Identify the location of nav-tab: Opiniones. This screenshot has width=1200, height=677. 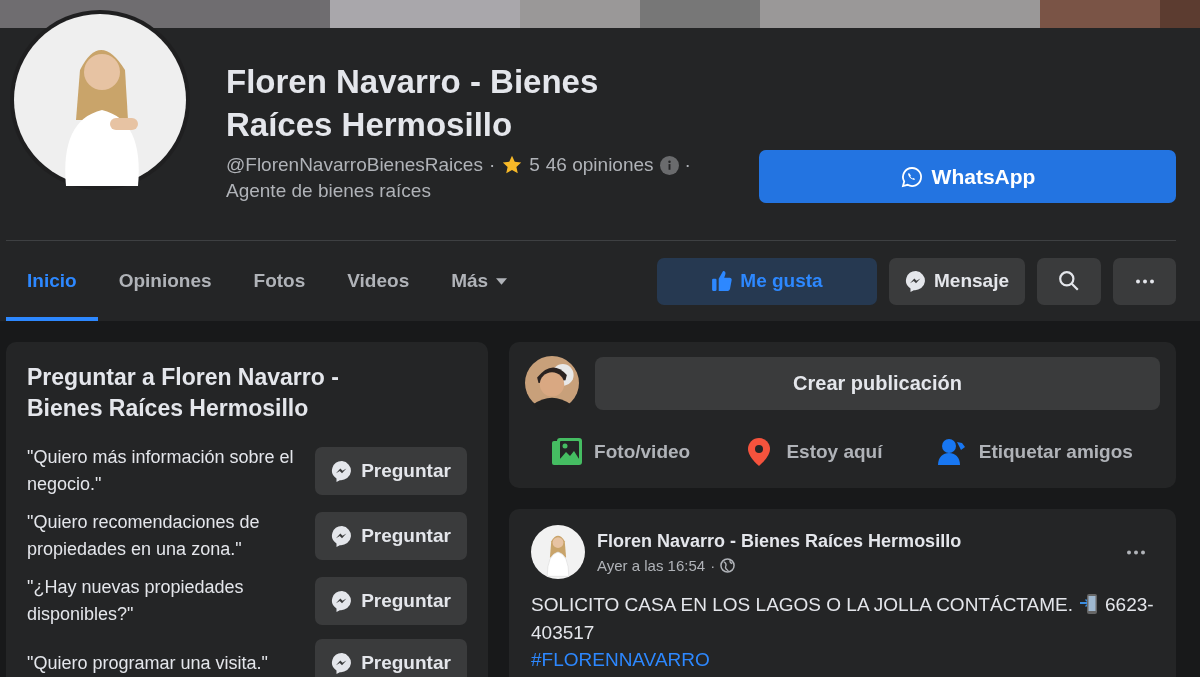
(165, 281).